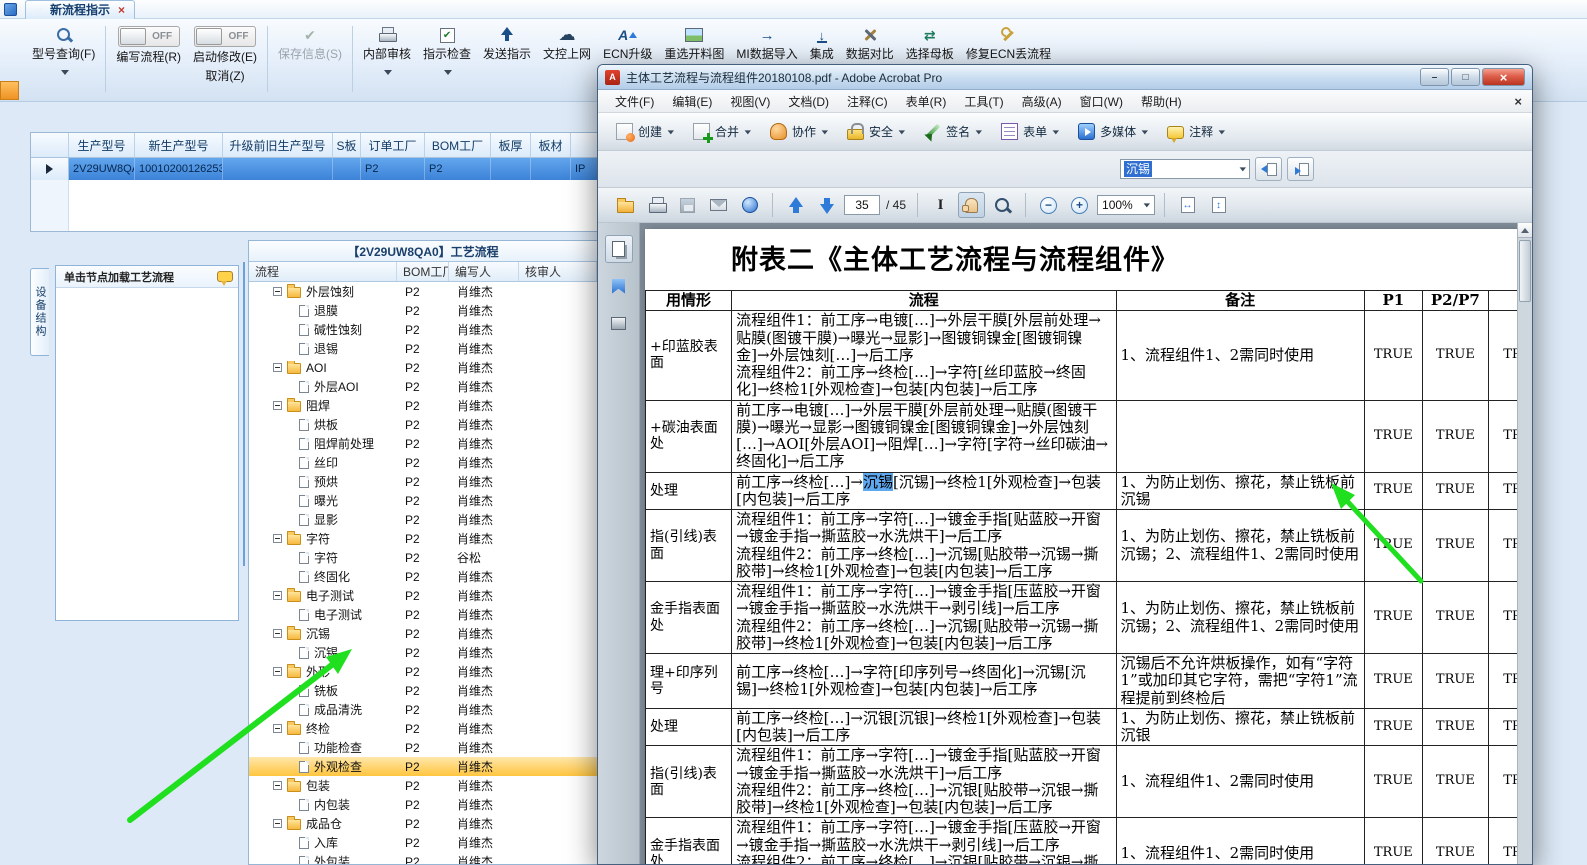 The height and width of the screenshot is (865, 1587). What do you see at coordinates (656, 205) in the screenshot?
I see `print-button` at bounding box center [656, 205].